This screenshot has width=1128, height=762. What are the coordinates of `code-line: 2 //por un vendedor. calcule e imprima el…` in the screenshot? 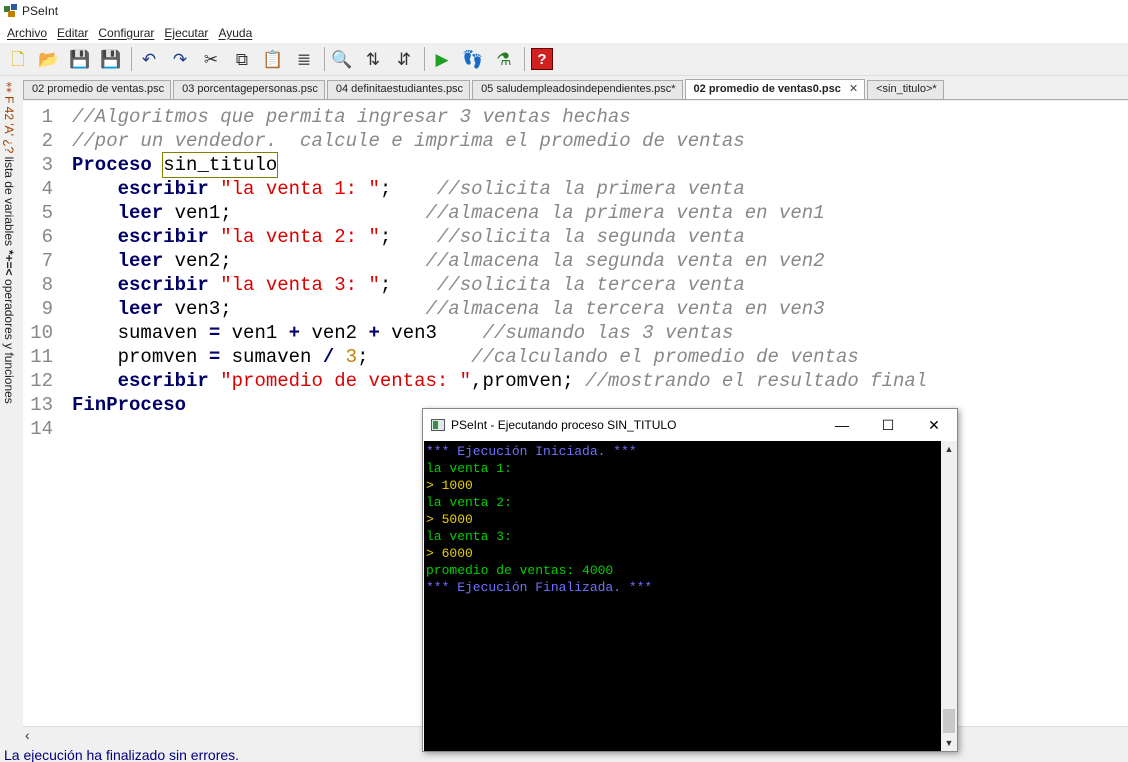 It's located at (475, 141).